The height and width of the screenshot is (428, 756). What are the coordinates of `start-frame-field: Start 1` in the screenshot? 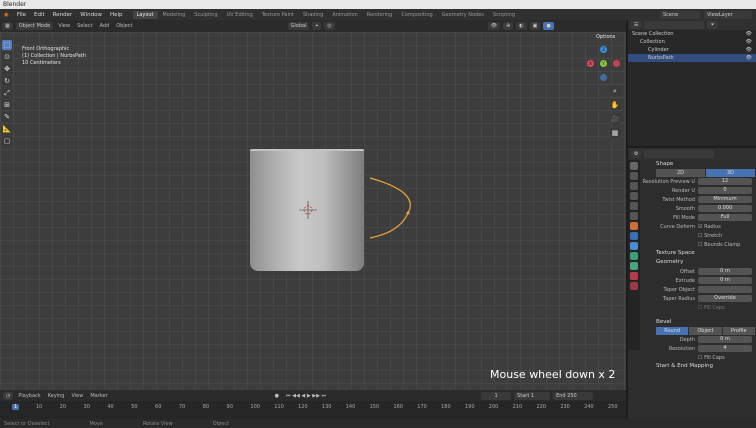 It's located at (532, 395).